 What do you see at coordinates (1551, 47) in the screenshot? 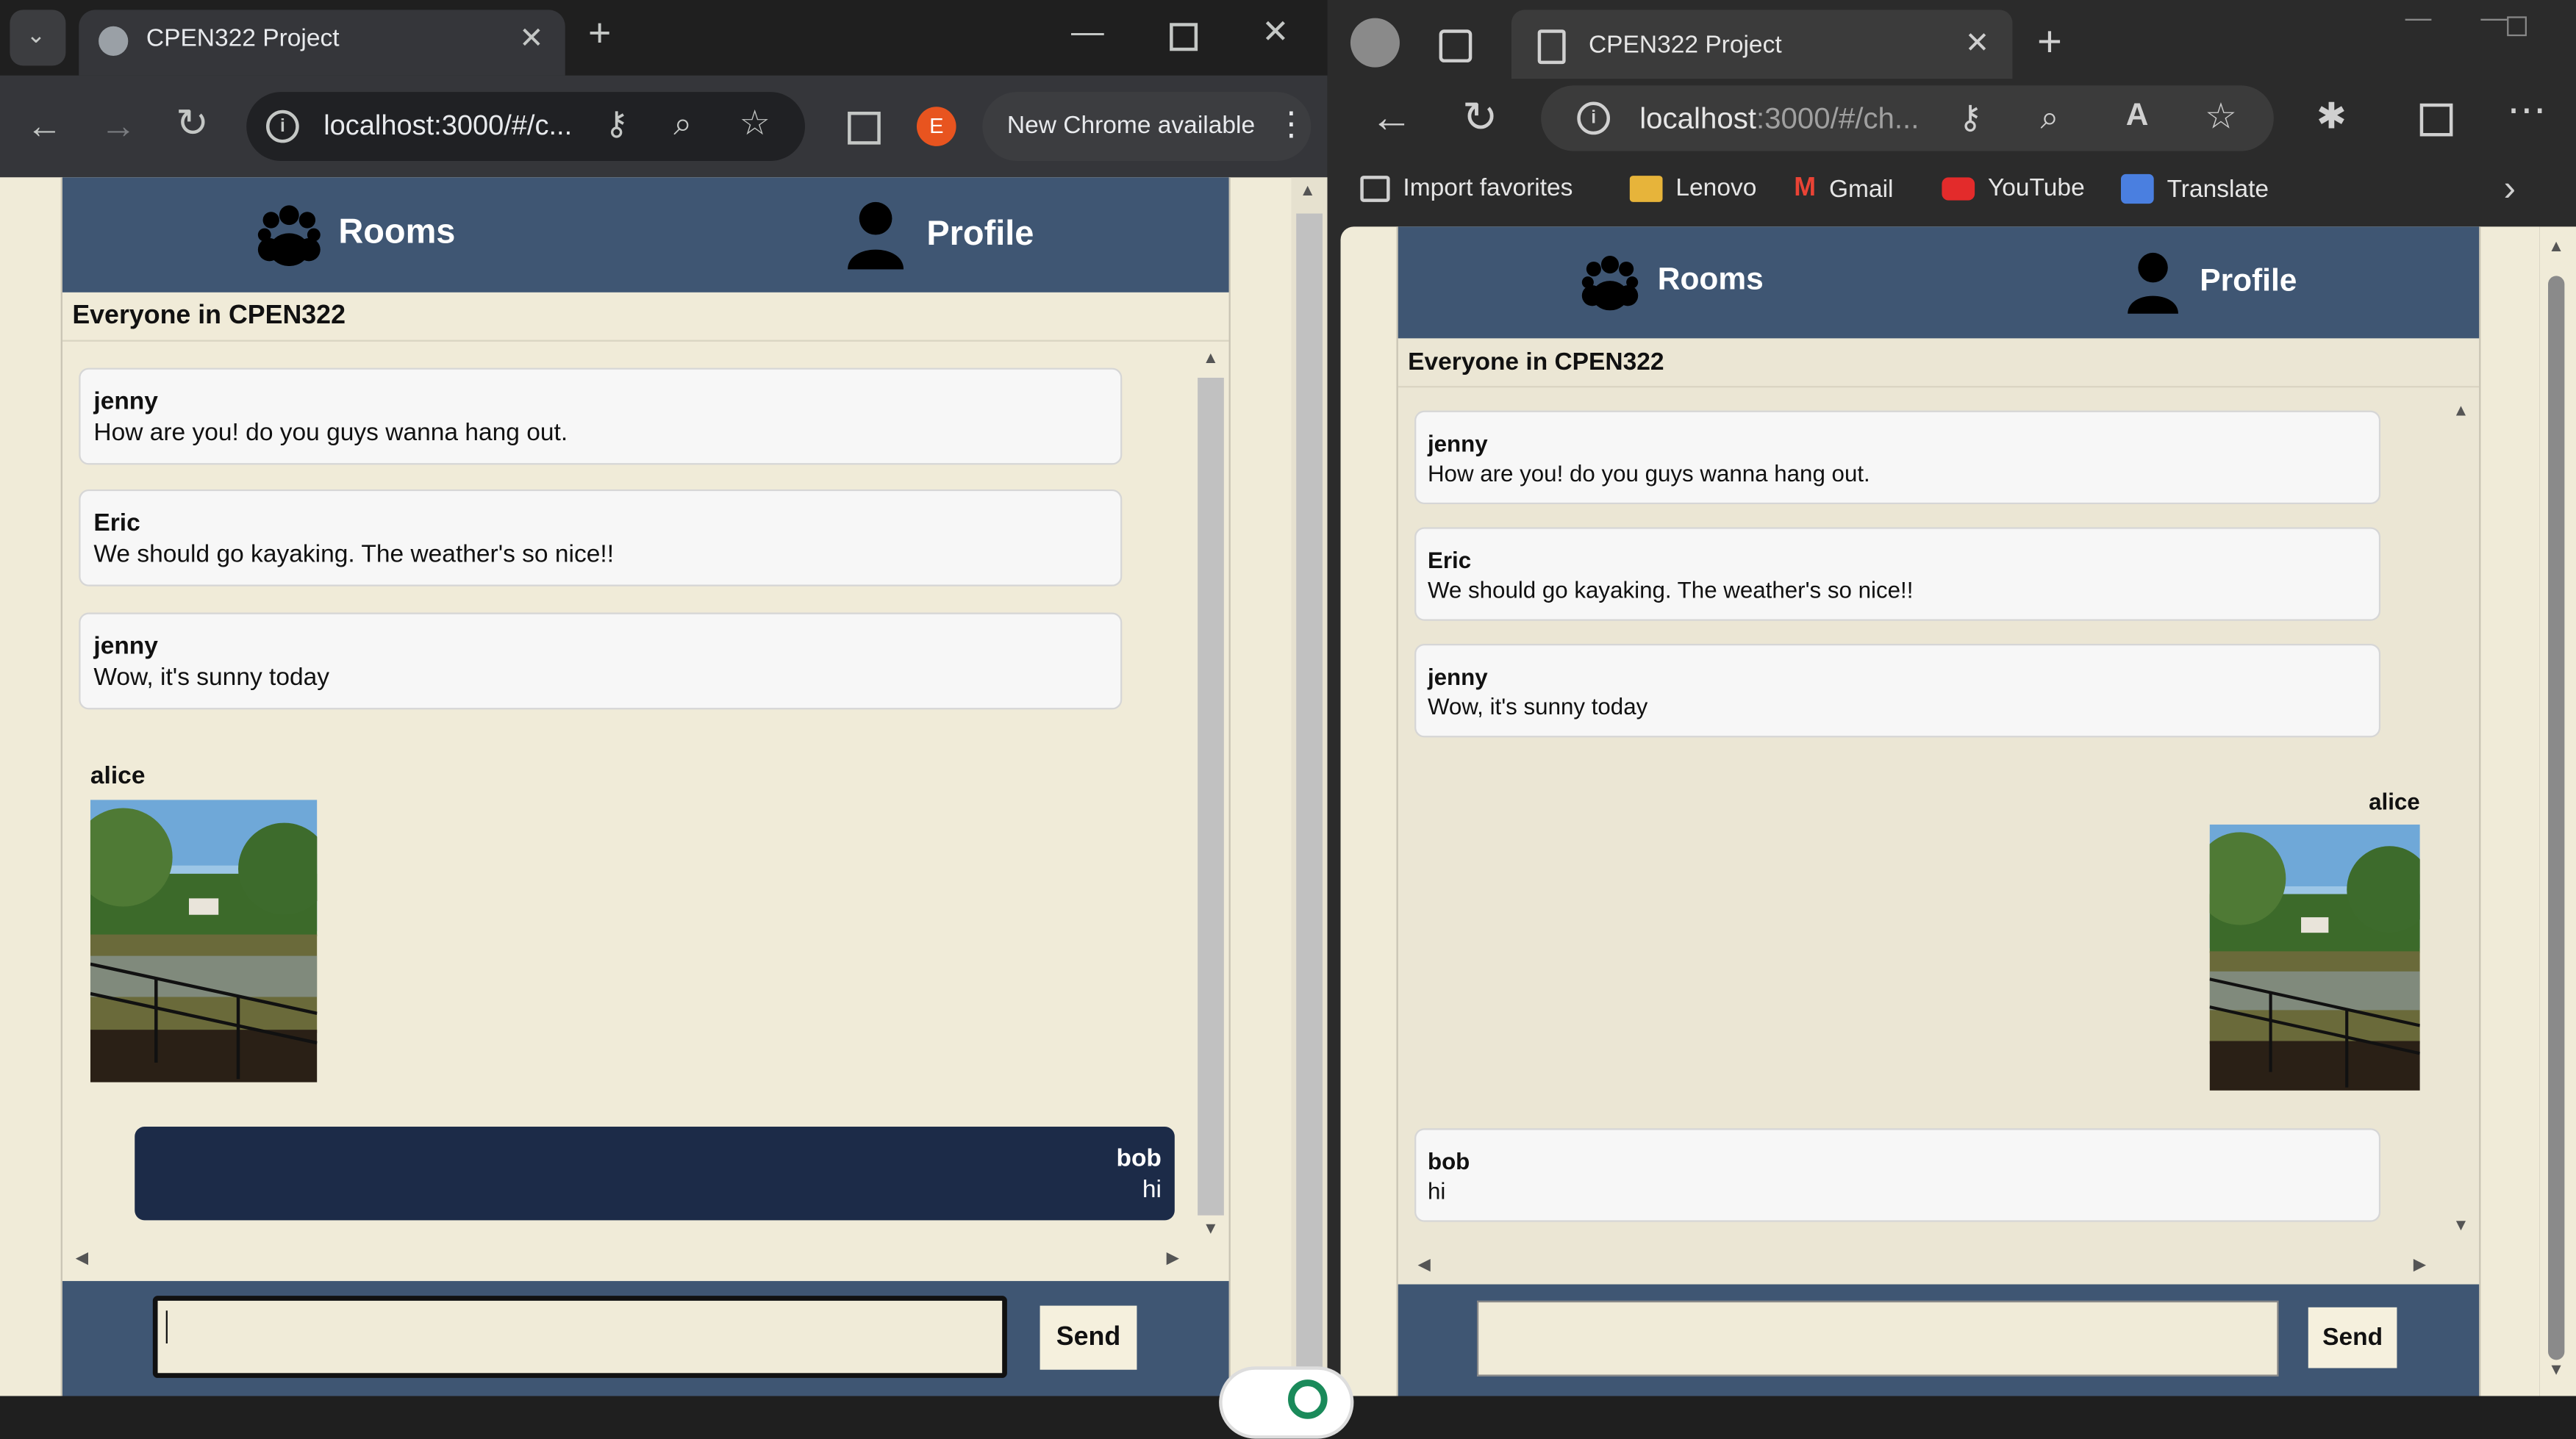
I see `page-icon` at bounding box center [1551, 47].